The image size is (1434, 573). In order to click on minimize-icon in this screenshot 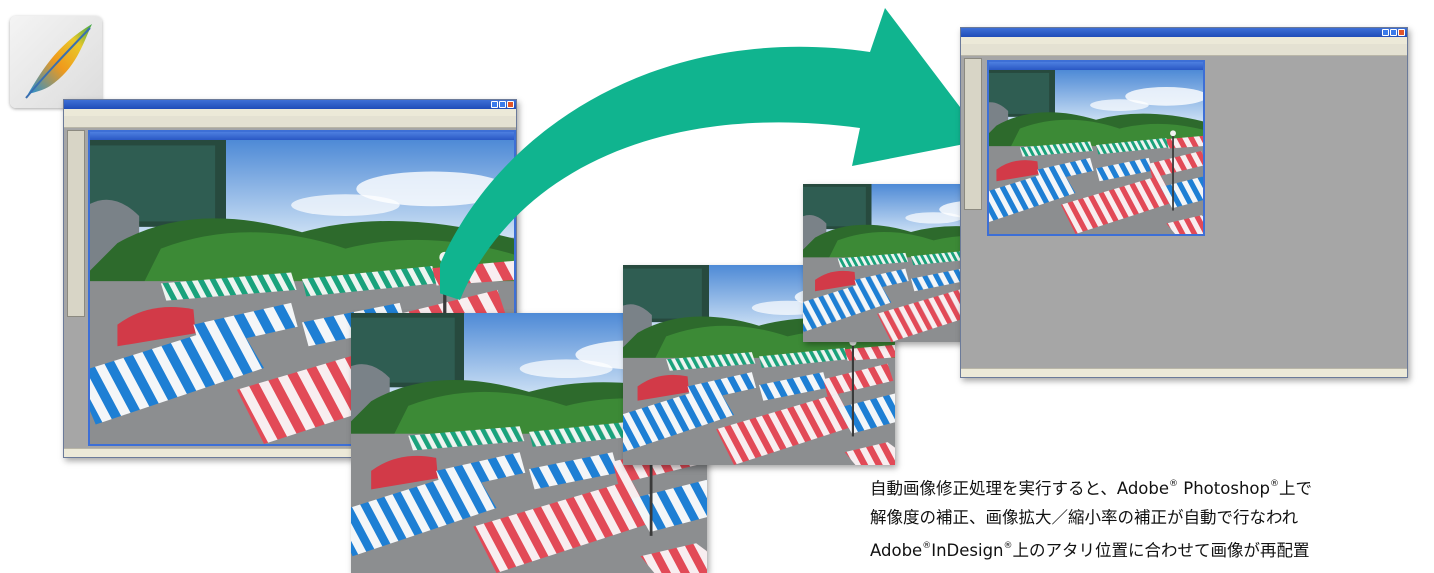, I will do `click(1385, 32)`.